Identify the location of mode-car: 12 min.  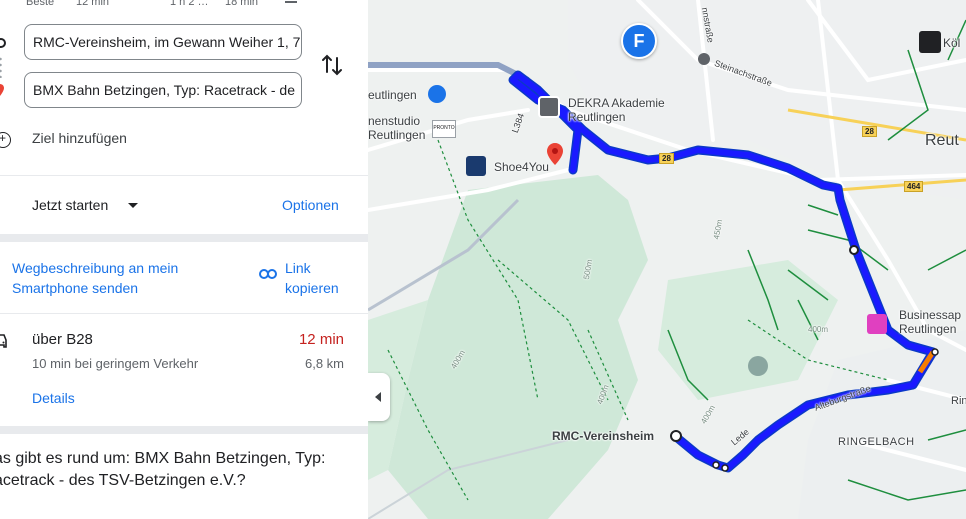
(92, 4).